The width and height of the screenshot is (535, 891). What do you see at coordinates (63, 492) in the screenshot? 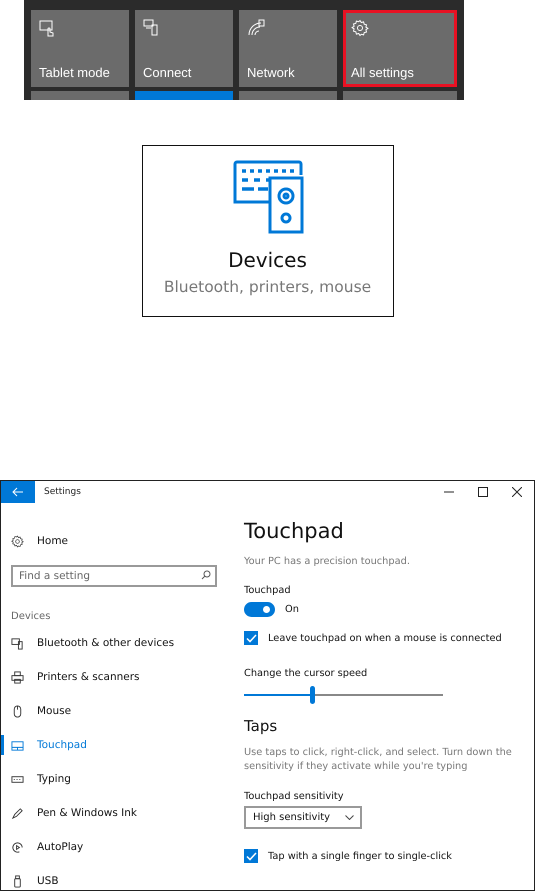
I see `window-title: Settings` at bounding box center [63, 492].